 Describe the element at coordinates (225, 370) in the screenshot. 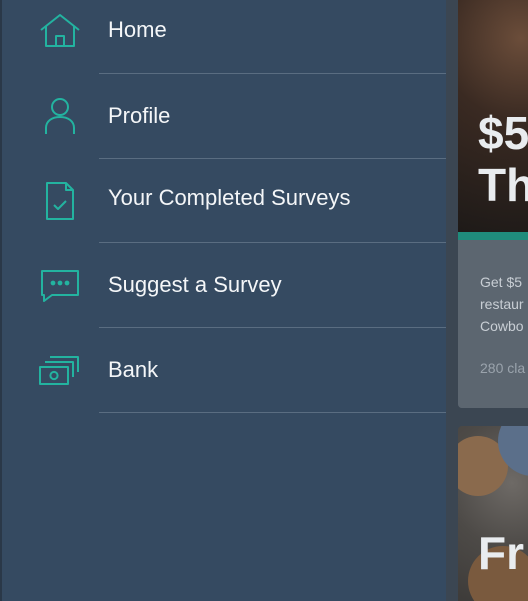

I see `menu-item-bank: Bank` at that location.